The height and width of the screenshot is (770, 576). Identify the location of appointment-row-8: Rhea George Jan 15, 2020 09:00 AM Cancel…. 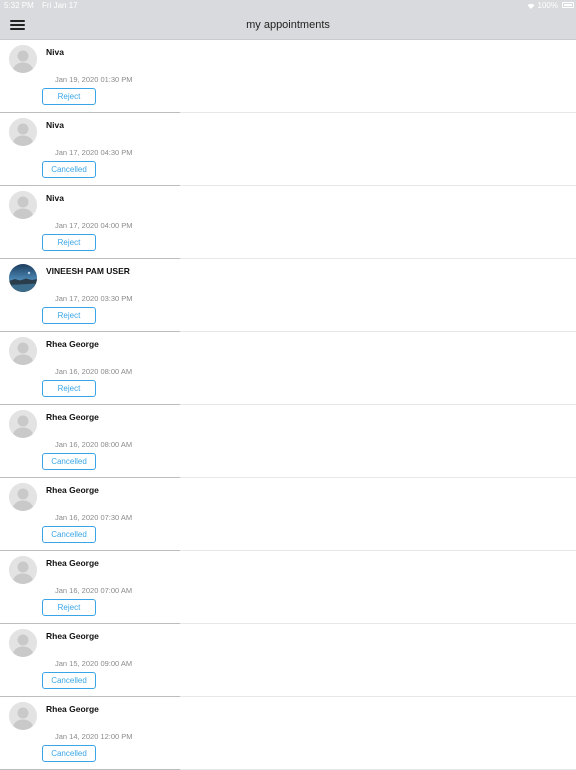
(288, 660).